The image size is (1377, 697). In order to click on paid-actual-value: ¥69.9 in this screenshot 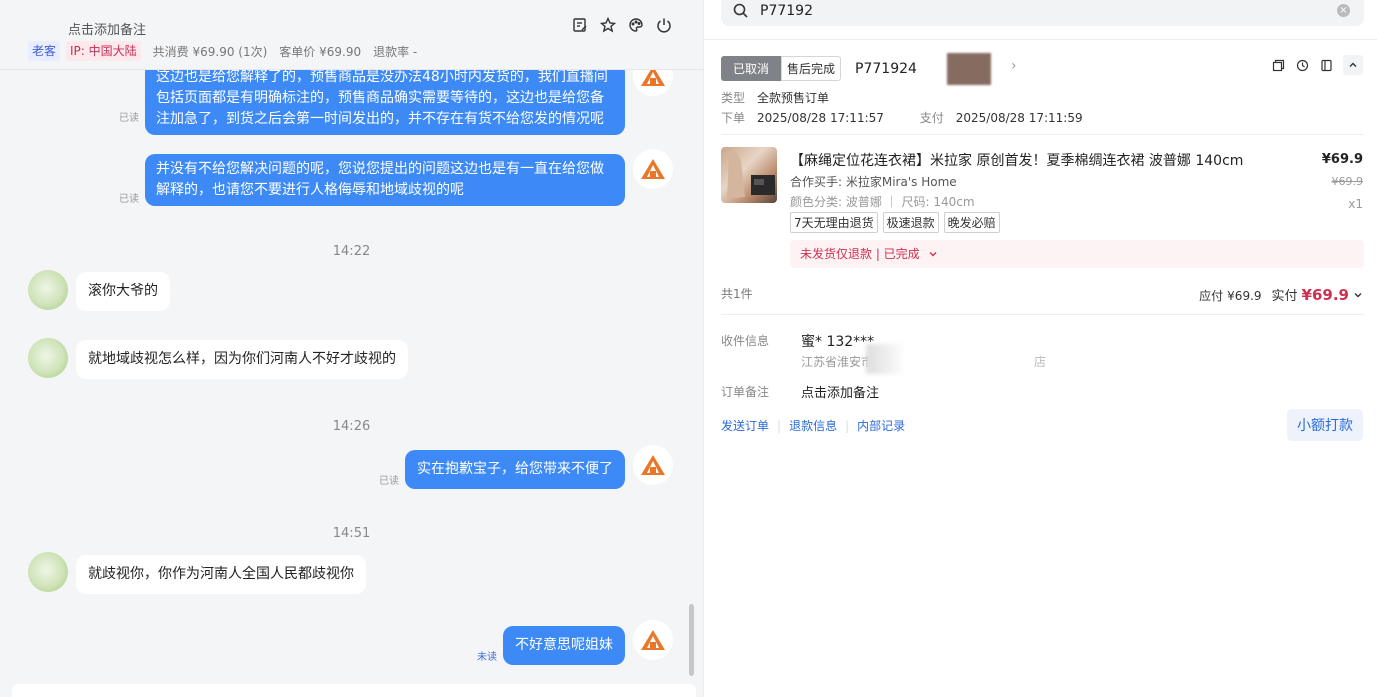, I will do `click(1325, 295)`.